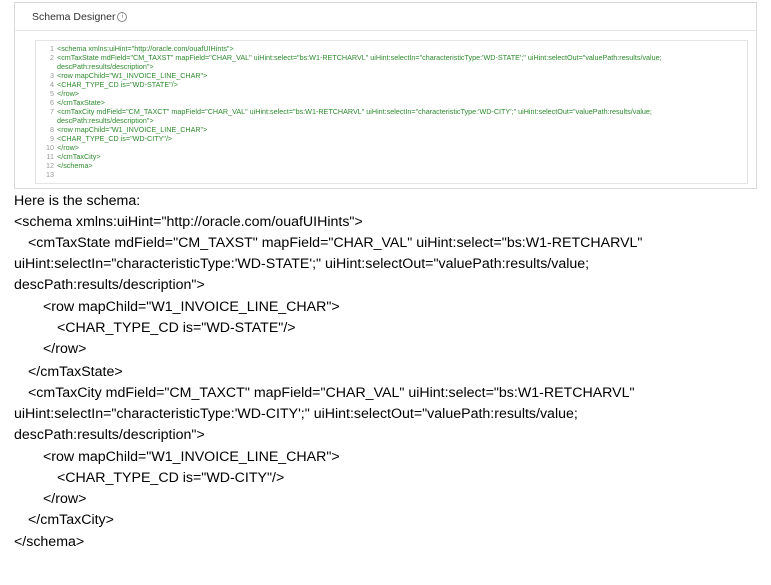 This screenshot has width=771, height=585. I want to click on line-number: 13, so click(50, 174).